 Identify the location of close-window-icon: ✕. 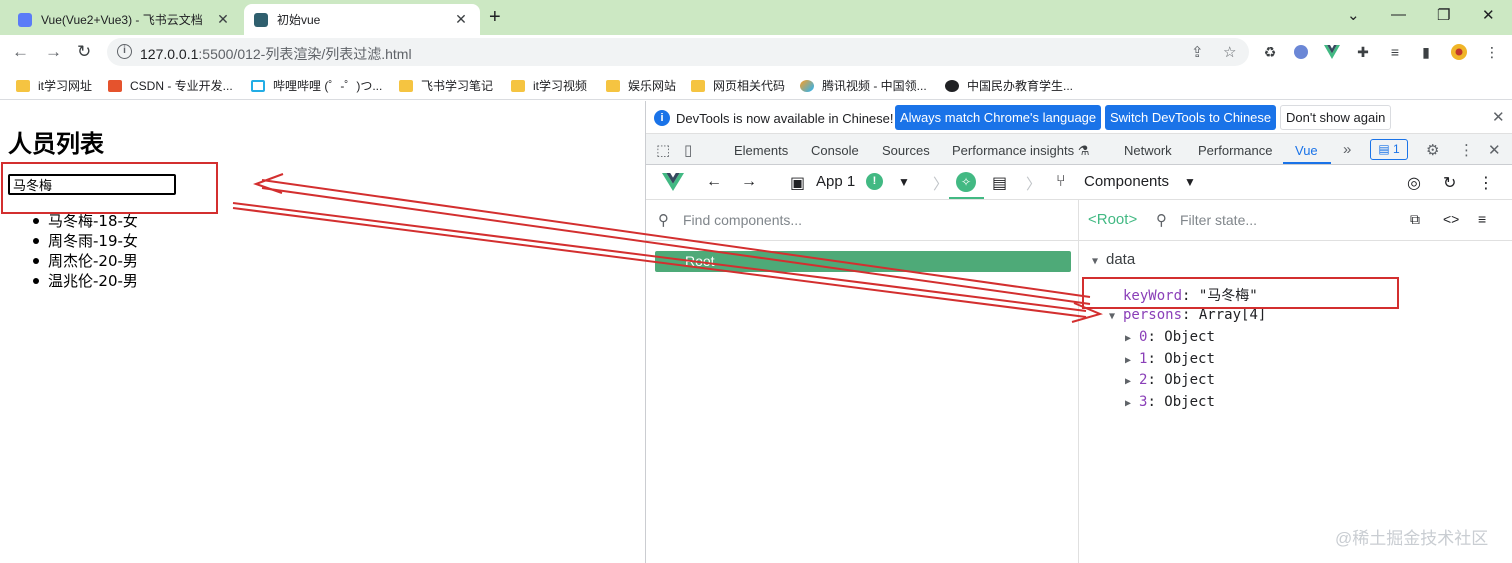
(1488, 15).